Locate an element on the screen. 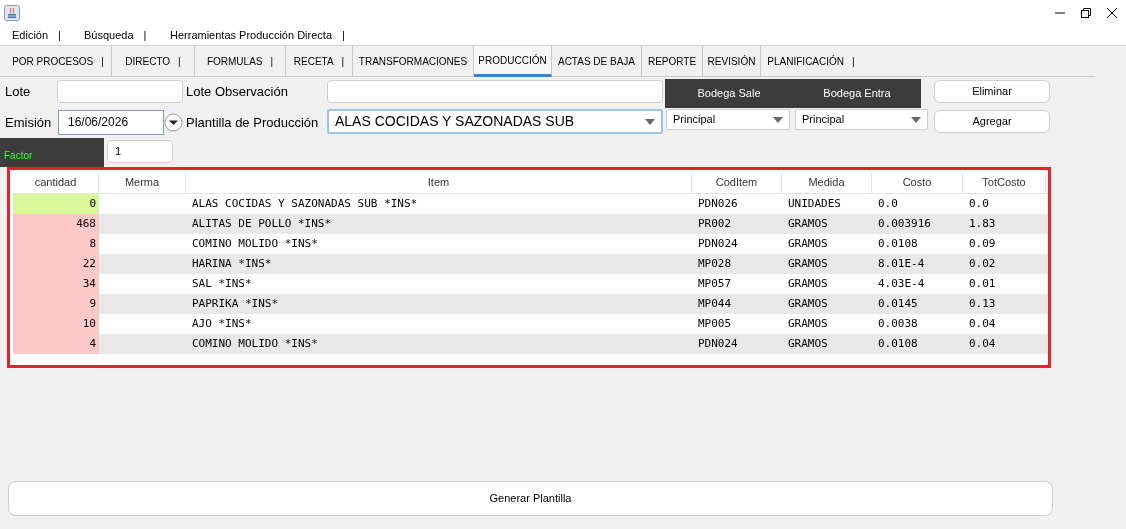 The height and width of the screenshot is (529, 1126). column-label: Bodega Sale is located at coordinates (729, 94).